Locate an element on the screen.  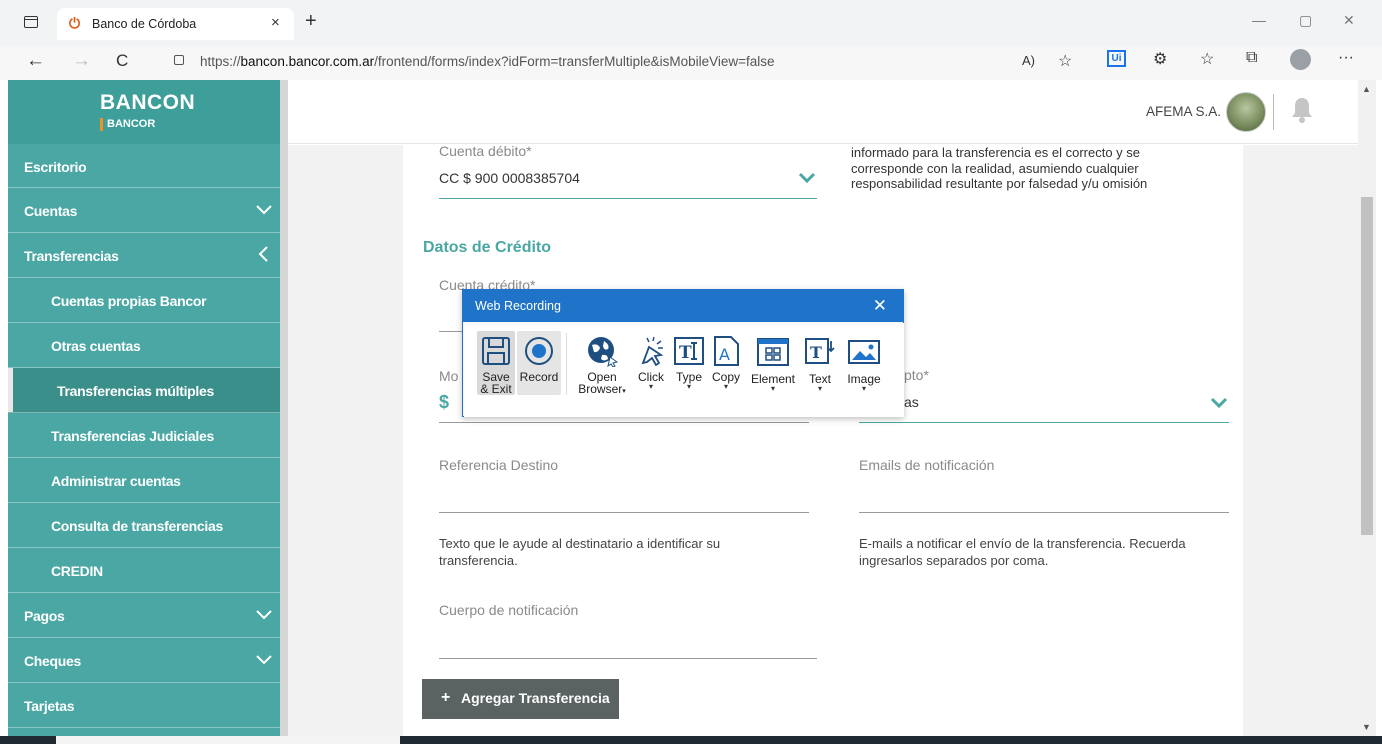
add-transfer-button: + Agregar Transferencia is located at coordinates (520, 699).